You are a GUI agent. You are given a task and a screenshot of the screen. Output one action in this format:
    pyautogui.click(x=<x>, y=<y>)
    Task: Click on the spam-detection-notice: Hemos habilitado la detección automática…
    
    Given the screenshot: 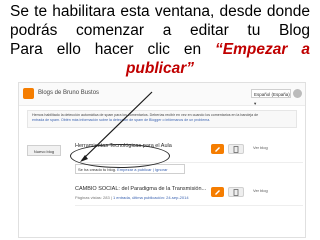 What is the action you would take?
    pyautogui.click(x=162, y=119)
    